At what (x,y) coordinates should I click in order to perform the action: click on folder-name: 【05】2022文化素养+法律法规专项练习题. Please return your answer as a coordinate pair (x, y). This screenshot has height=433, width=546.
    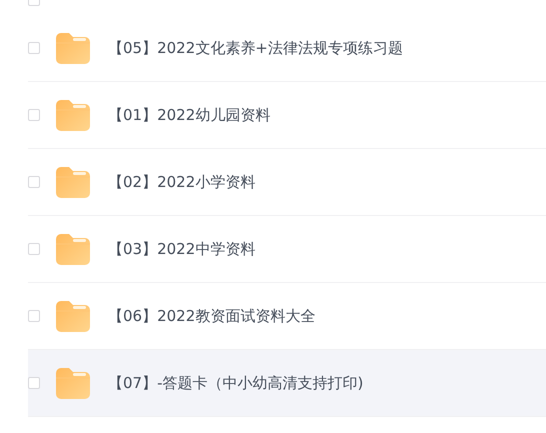
    Looking at the image, I should click on (255, 48).